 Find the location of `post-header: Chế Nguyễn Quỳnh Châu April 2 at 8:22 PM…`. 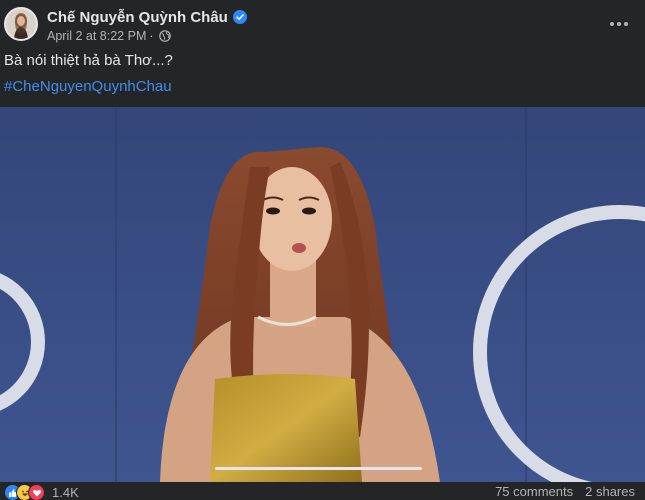

post-header: Chế Nguyễn Quỳnh Châu April 2 at 8:22 PM… is located at coordinates (322, 24).